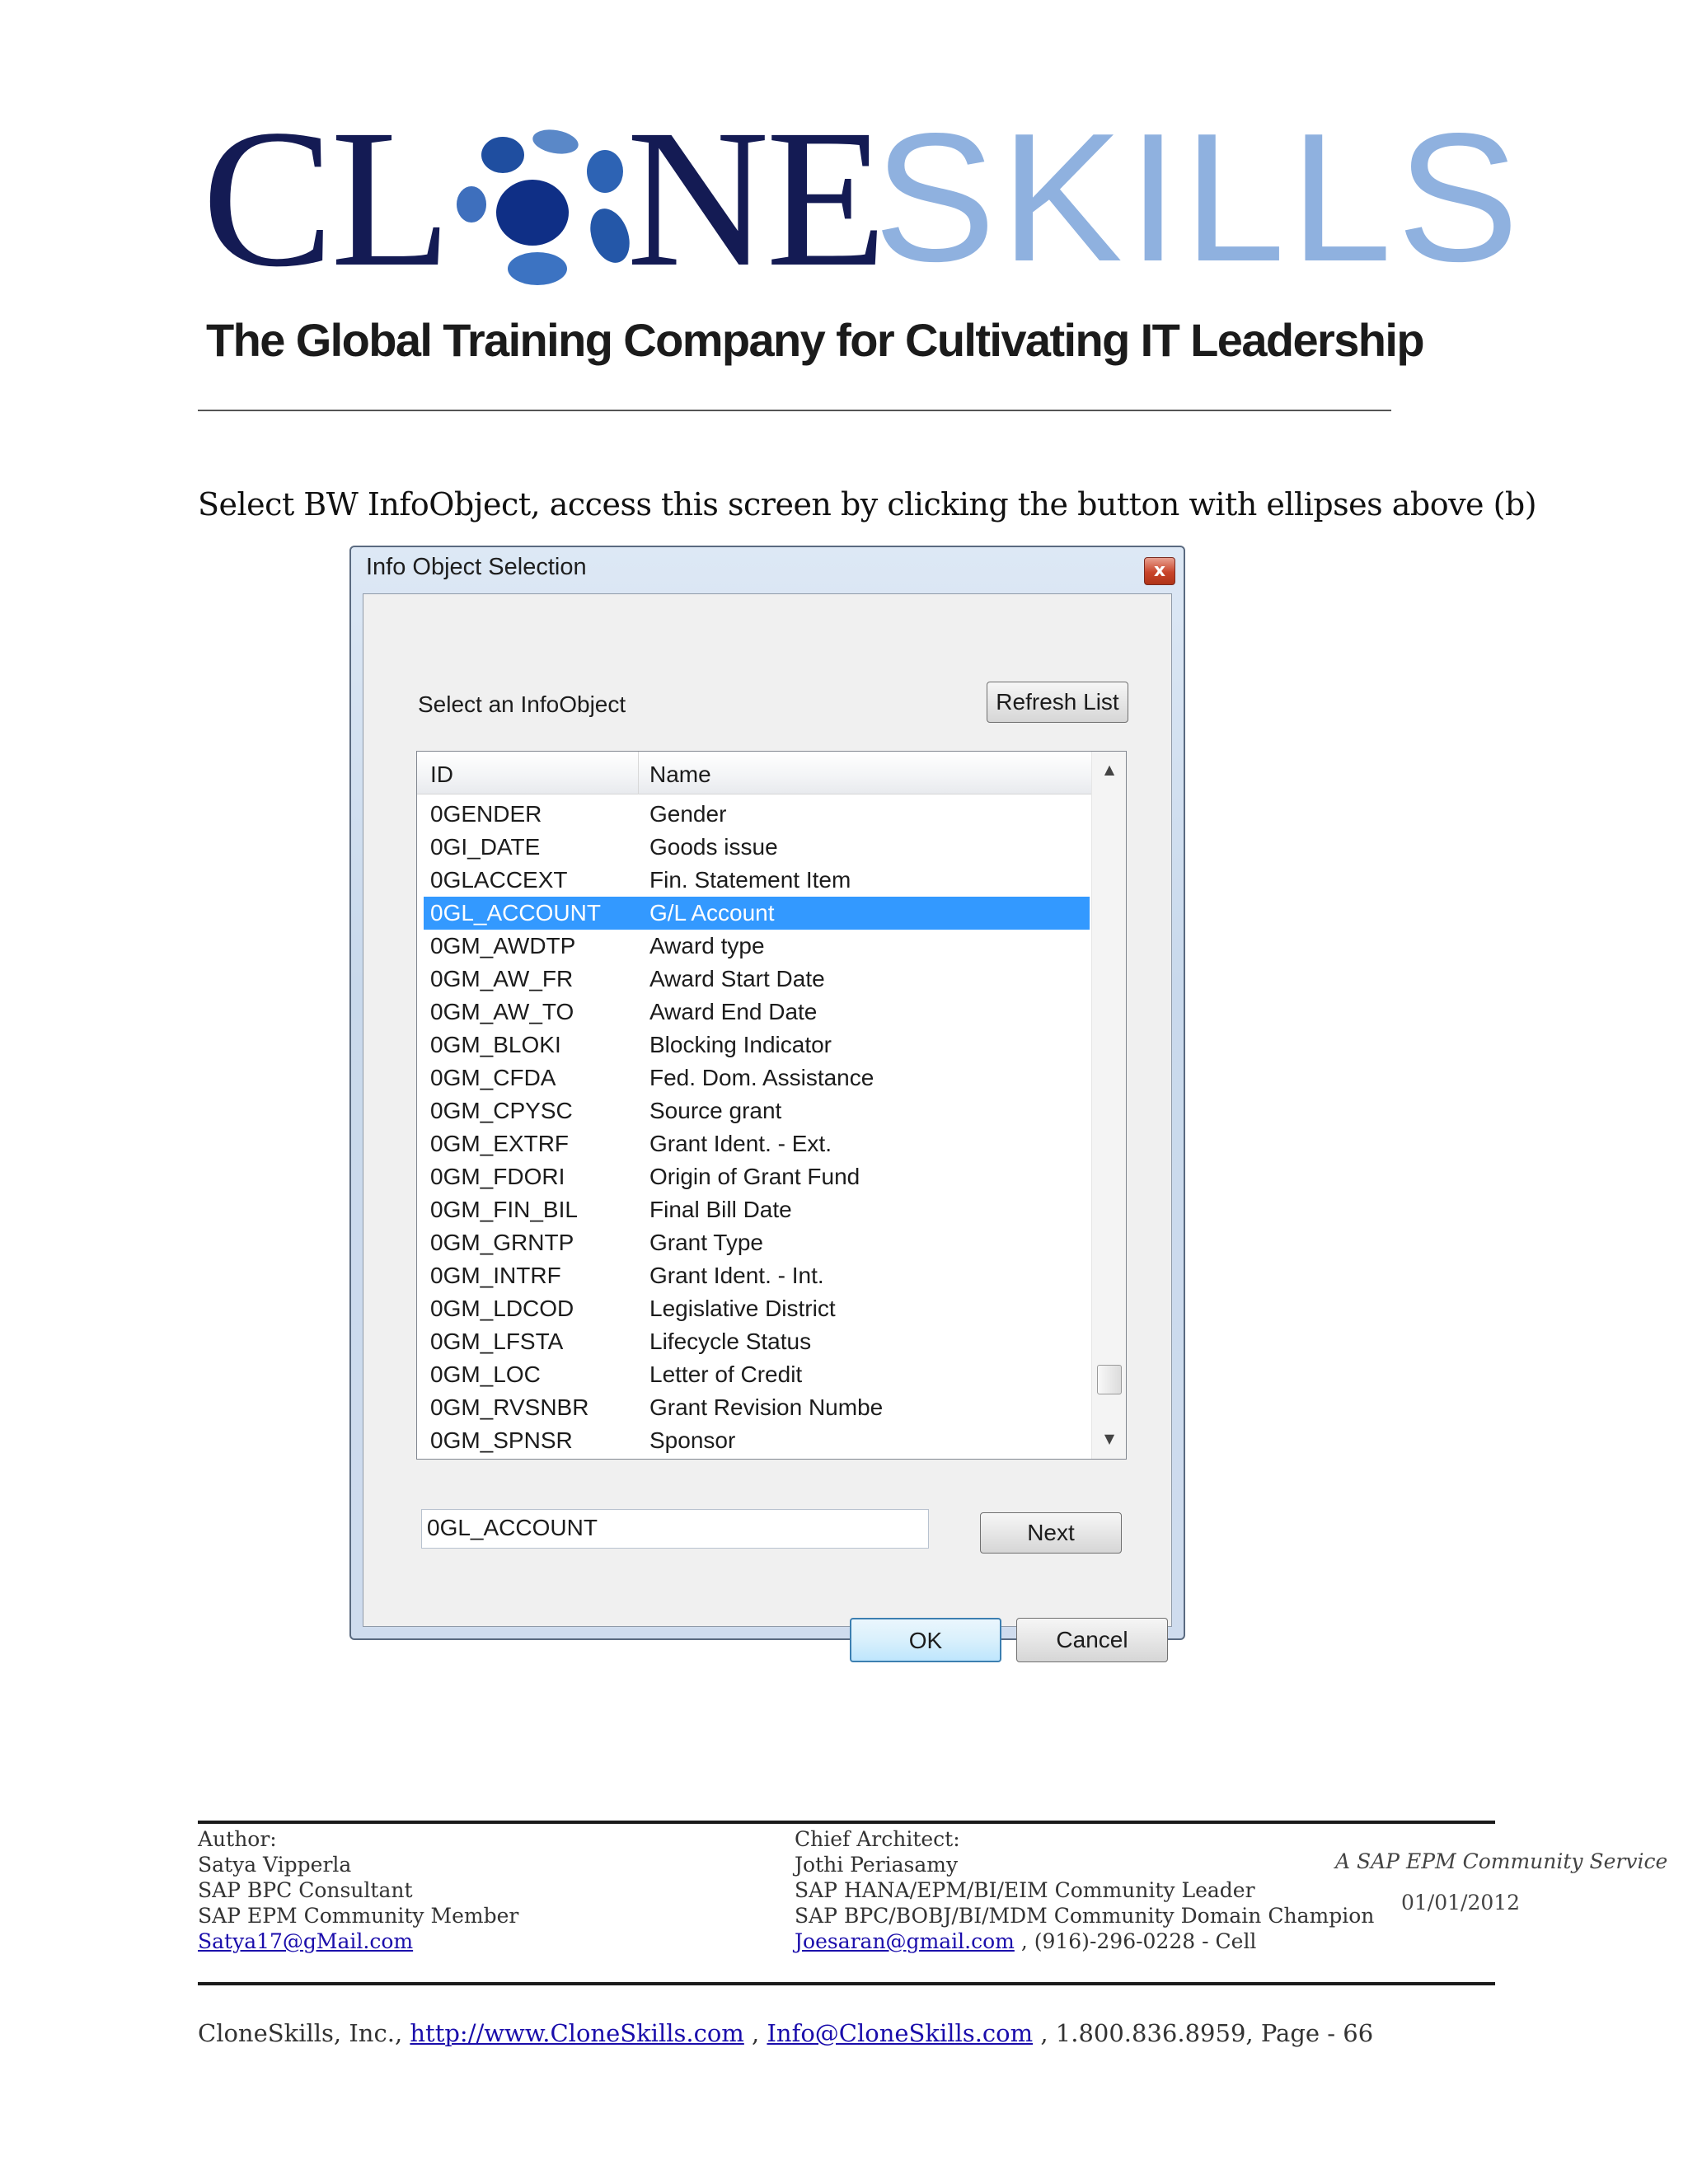 Image resolution: width=1688 pixels, height=2184 pixels. Describe the element at coordinates (761, 1077) in the screenshot. I see `list-item-name: Fed. Dom. Assistance` at that location.